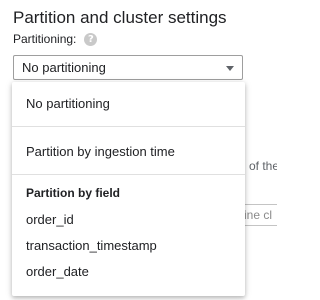 Image resolution: width=320 pixels, height=300 pixels. What do you see at coordinates (50, 219) in the screenshot?
I see `menu-field-order-id: order_id` at bounding box center [50, 219].